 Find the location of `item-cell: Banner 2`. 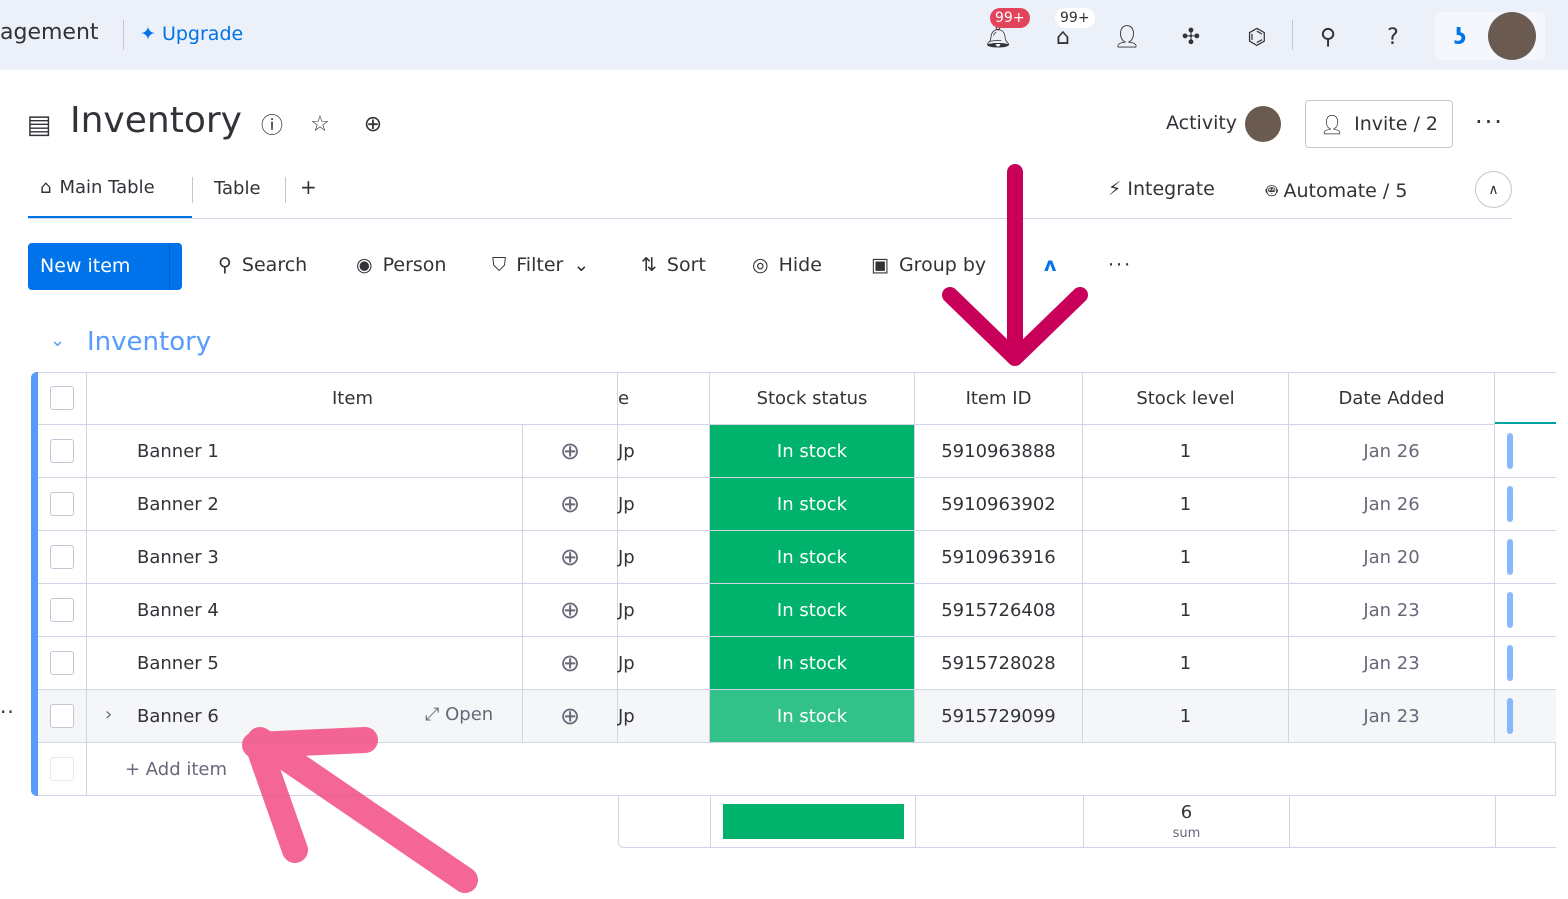

item-cell: Banner 2 is located at coordinates (305, 504).